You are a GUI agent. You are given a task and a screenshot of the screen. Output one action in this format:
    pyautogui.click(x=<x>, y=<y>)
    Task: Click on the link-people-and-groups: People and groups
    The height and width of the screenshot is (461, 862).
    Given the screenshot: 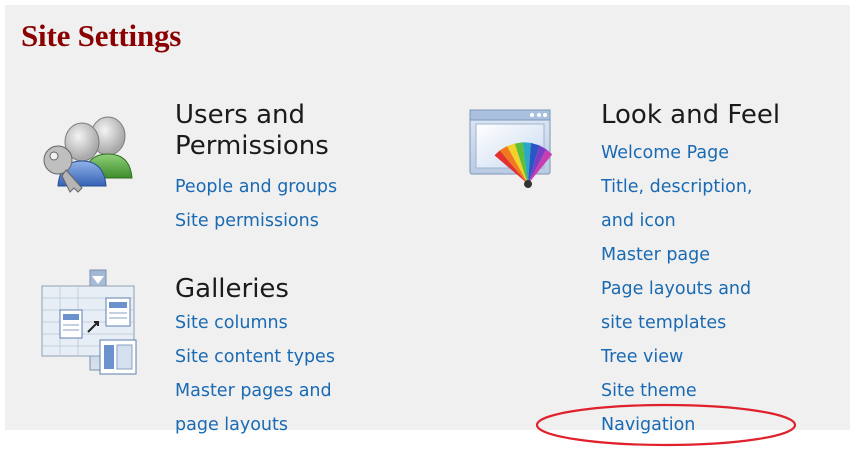 What is the action you would take?
    pyautogui.click(x=256, y=187)
    